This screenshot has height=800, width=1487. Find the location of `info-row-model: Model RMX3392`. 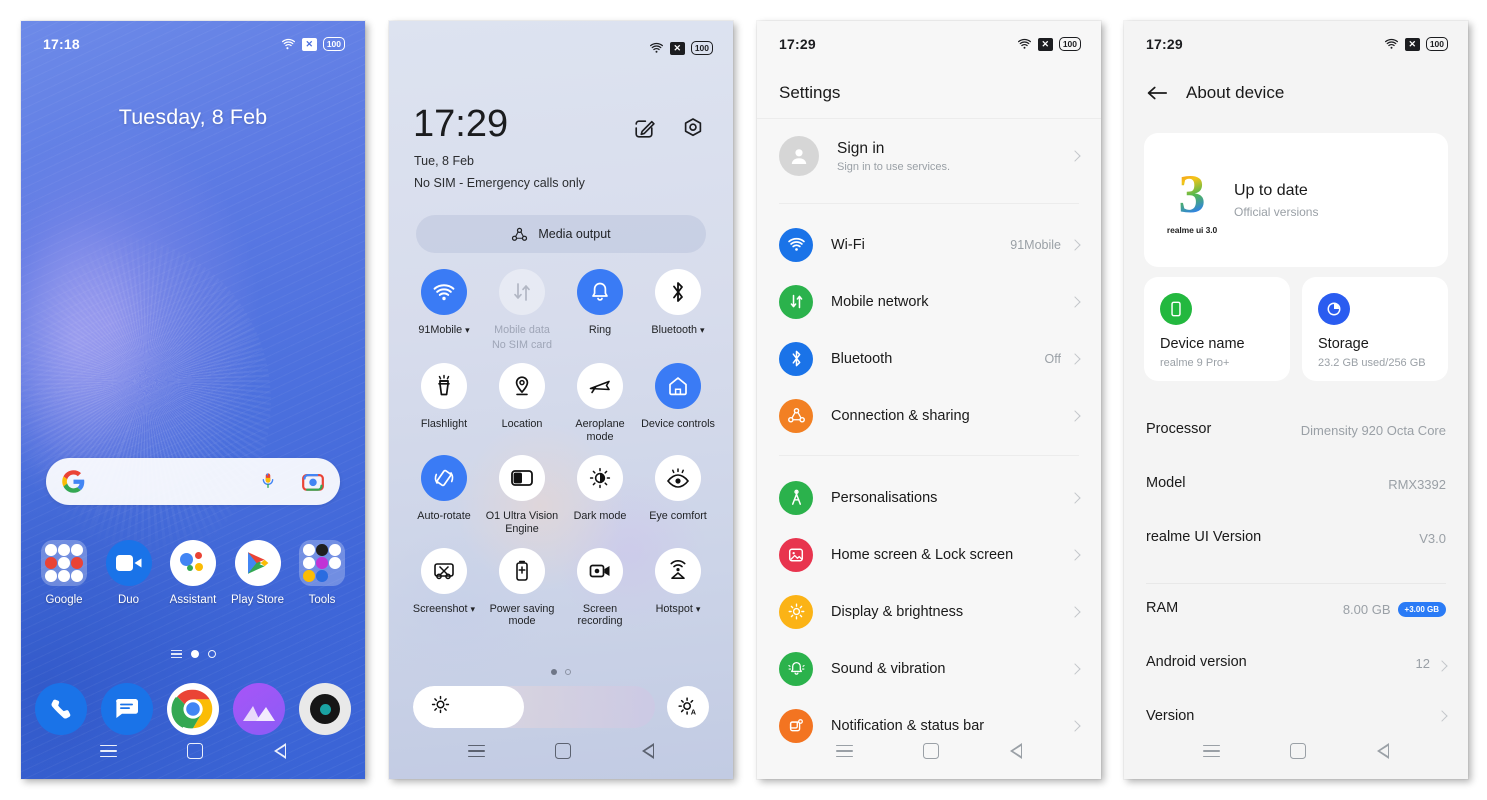

info-row-model: Model RMX3392 is located at coordinates (1296, 486).